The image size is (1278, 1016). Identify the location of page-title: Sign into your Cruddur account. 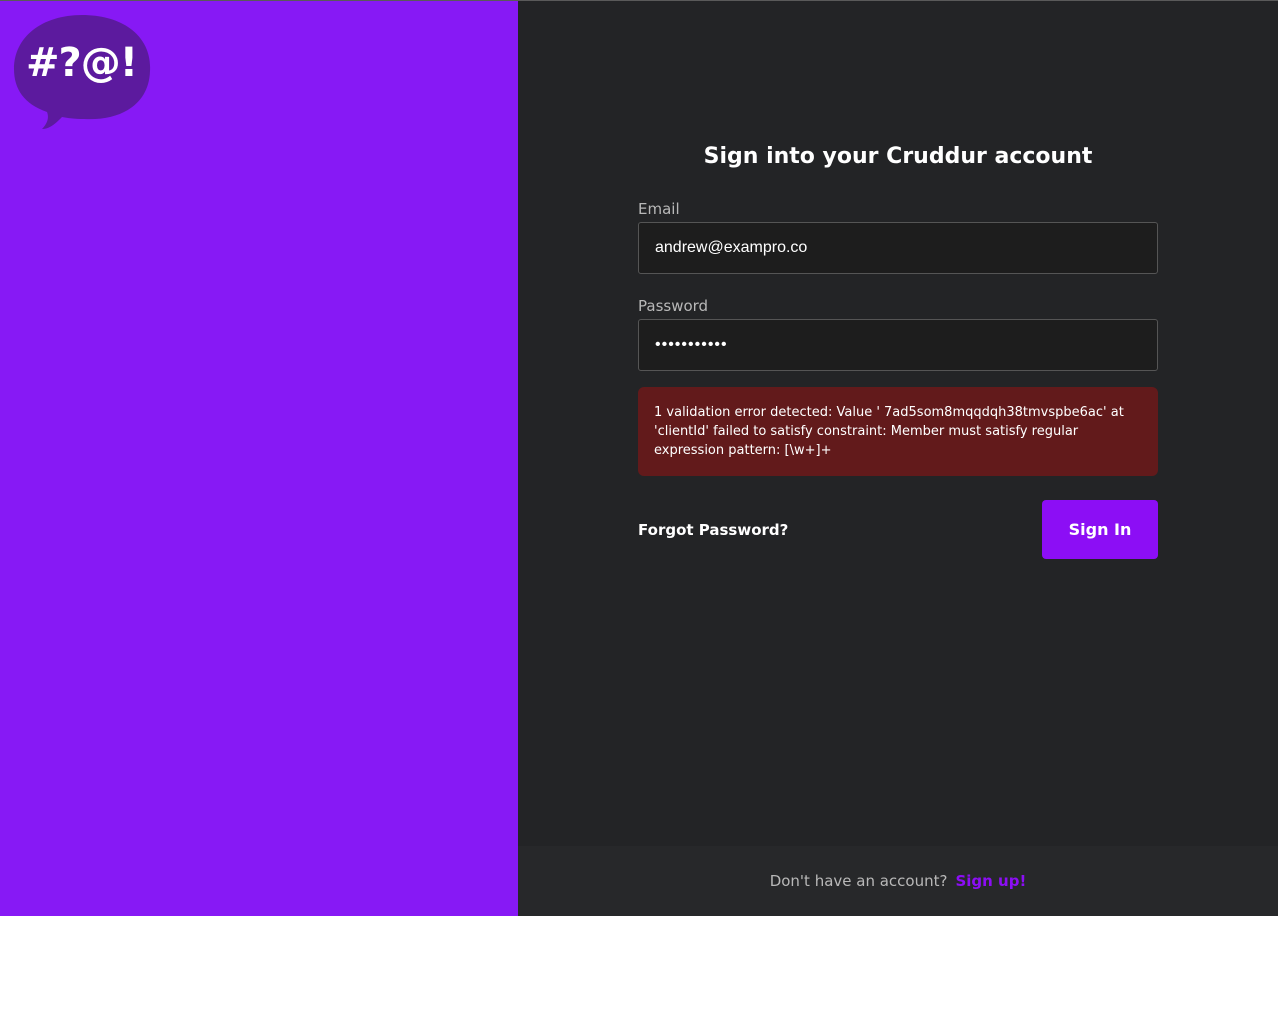
(898, 156).